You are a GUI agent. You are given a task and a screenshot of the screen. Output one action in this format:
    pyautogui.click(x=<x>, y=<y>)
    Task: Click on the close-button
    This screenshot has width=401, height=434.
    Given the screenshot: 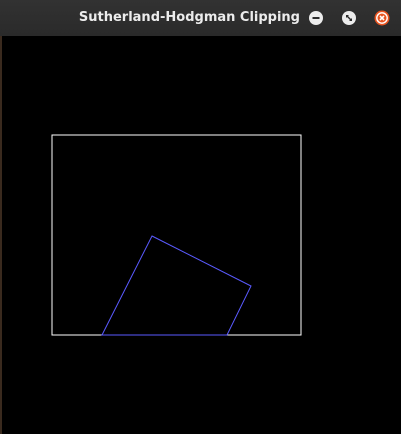 What is the action you would take?
    pyautogui.click(x=382, y=18)
    